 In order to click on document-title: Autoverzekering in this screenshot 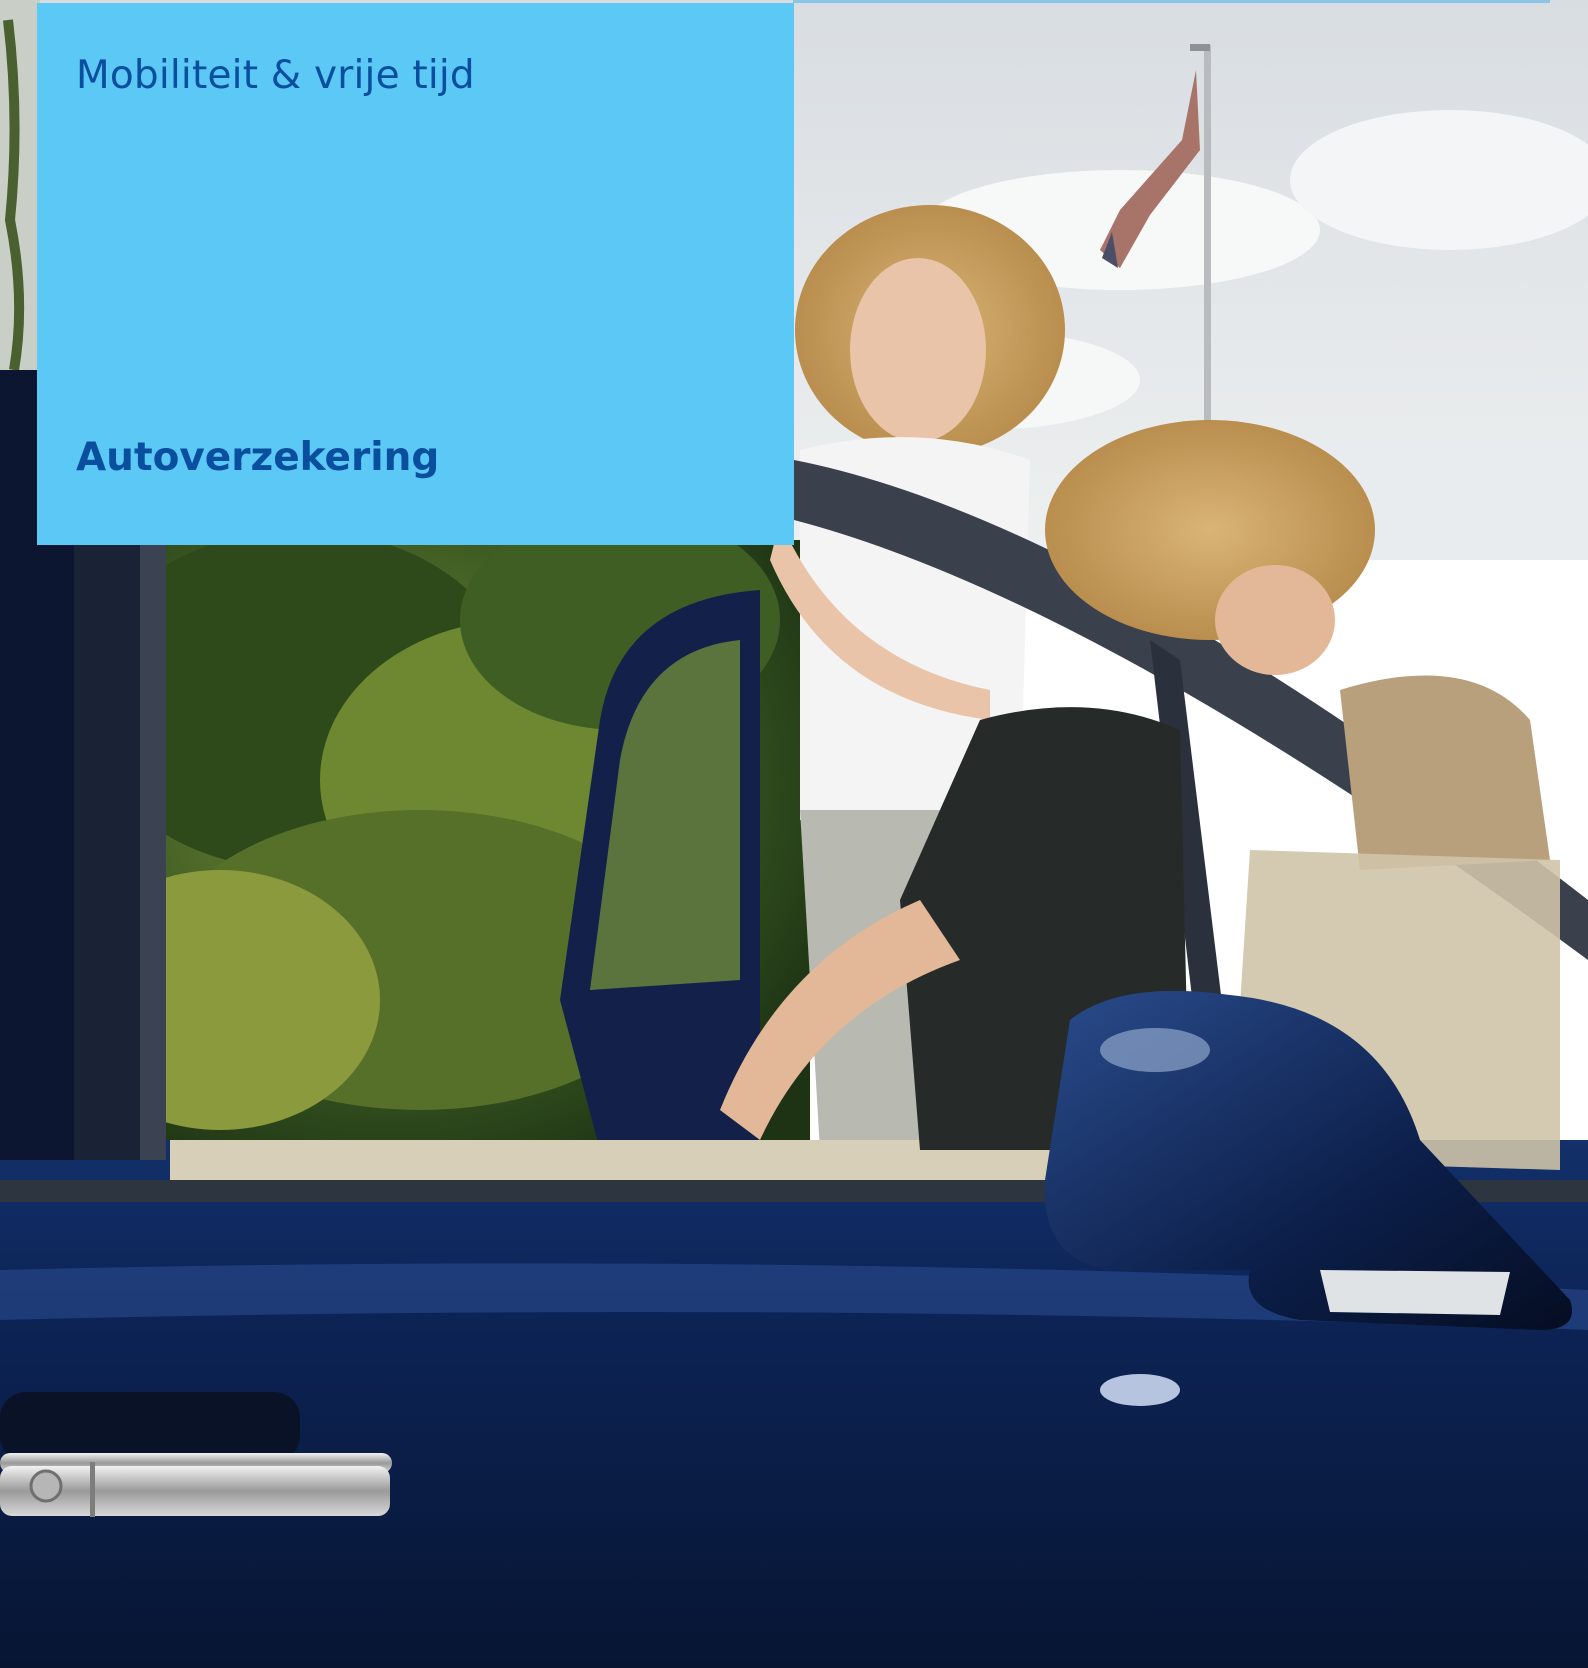, I will do `click(258, 457)`.